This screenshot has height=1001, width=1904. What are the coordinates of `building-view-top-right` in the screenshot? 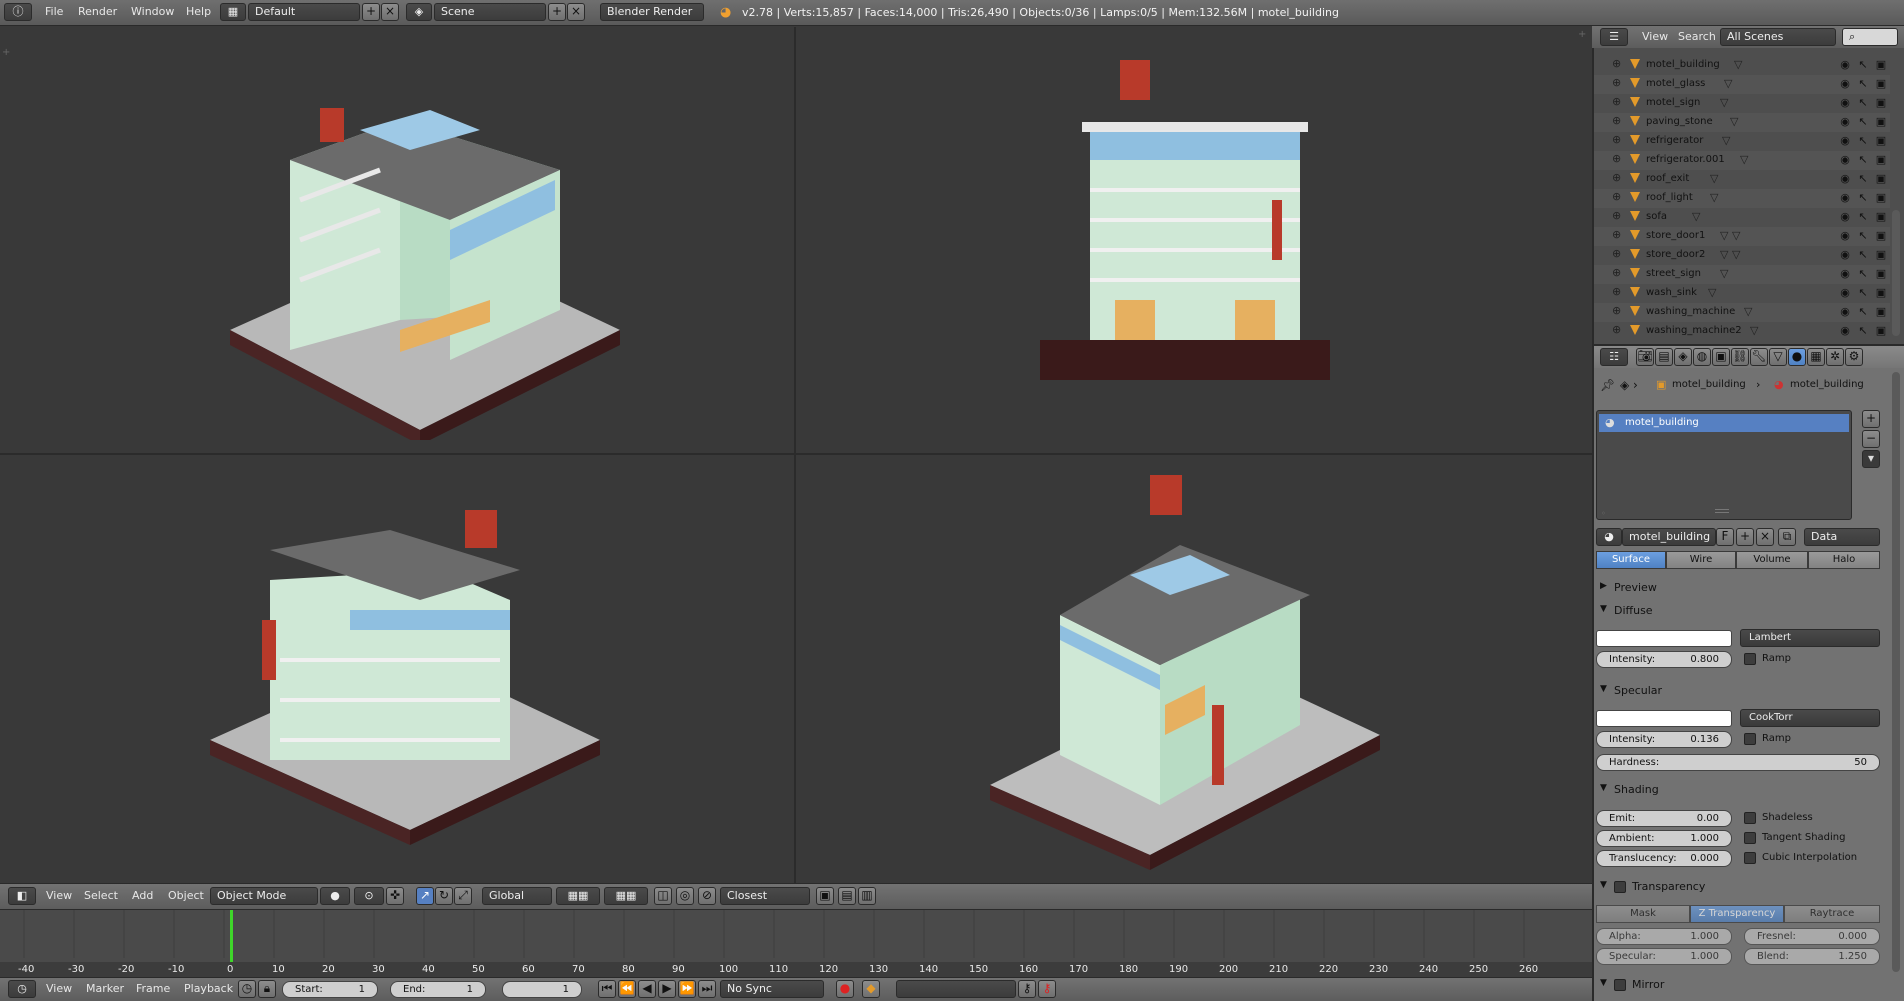 It's located at (1200, 225).